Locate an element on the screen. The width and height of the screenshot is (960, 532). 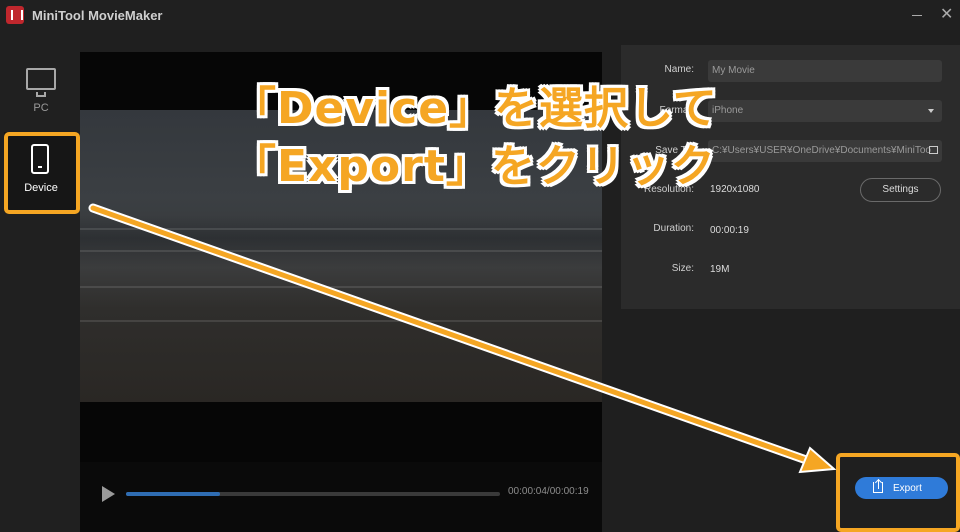
duration-value: 00:00:19 is located at coordinates (729, 230).